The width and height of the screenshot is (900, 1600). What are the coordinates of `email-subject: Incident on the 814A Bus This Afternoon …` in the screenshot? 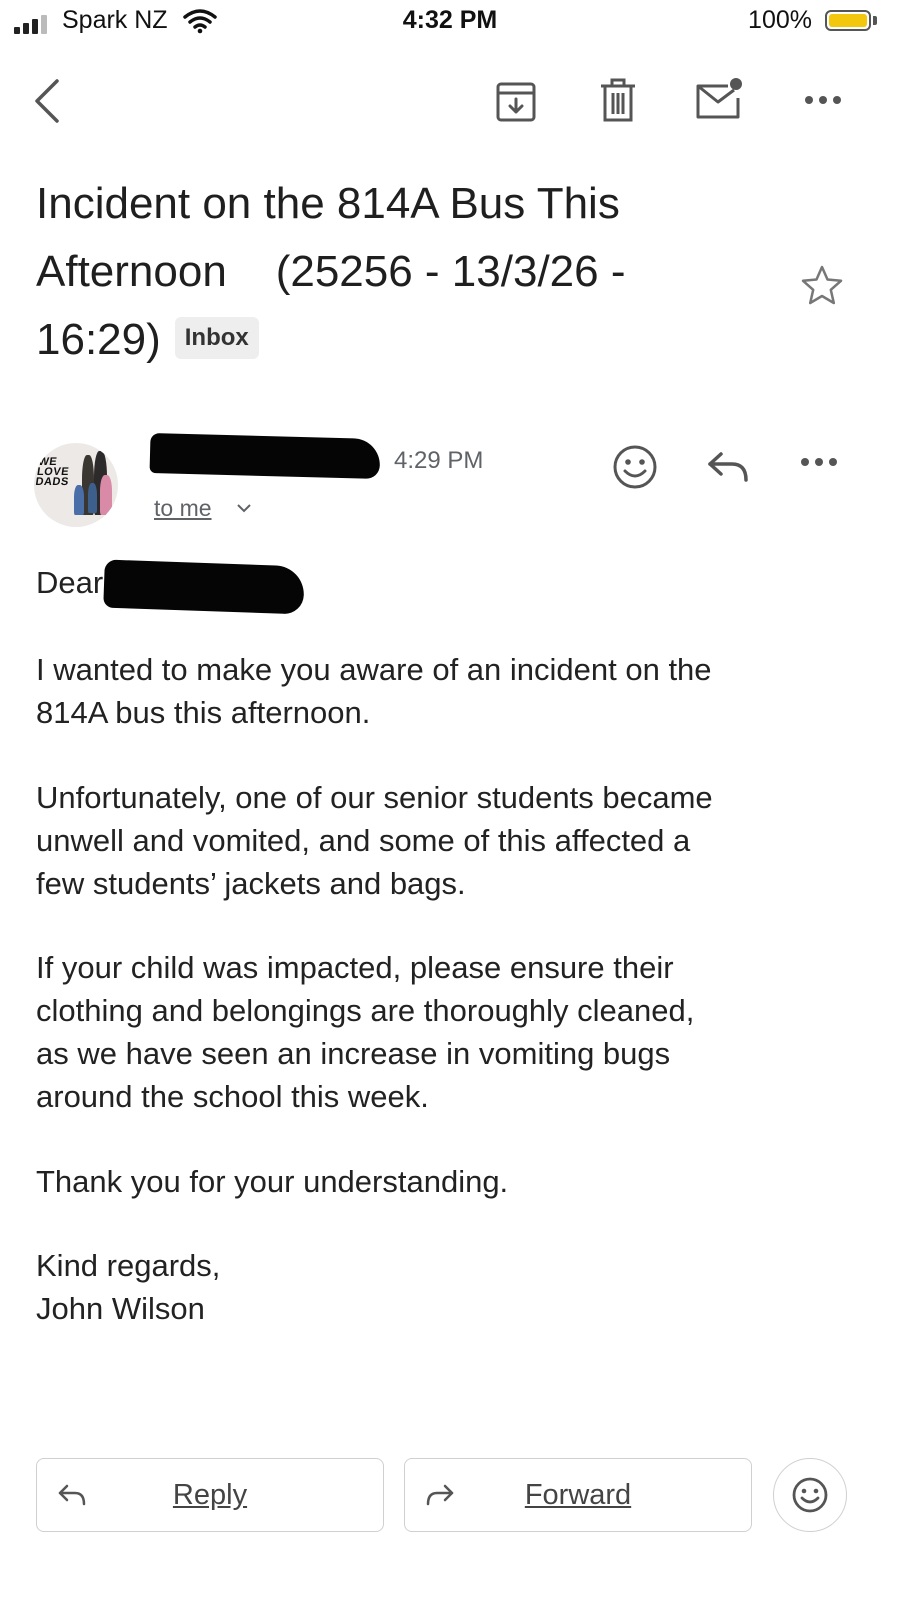 It's located at (386, 272).